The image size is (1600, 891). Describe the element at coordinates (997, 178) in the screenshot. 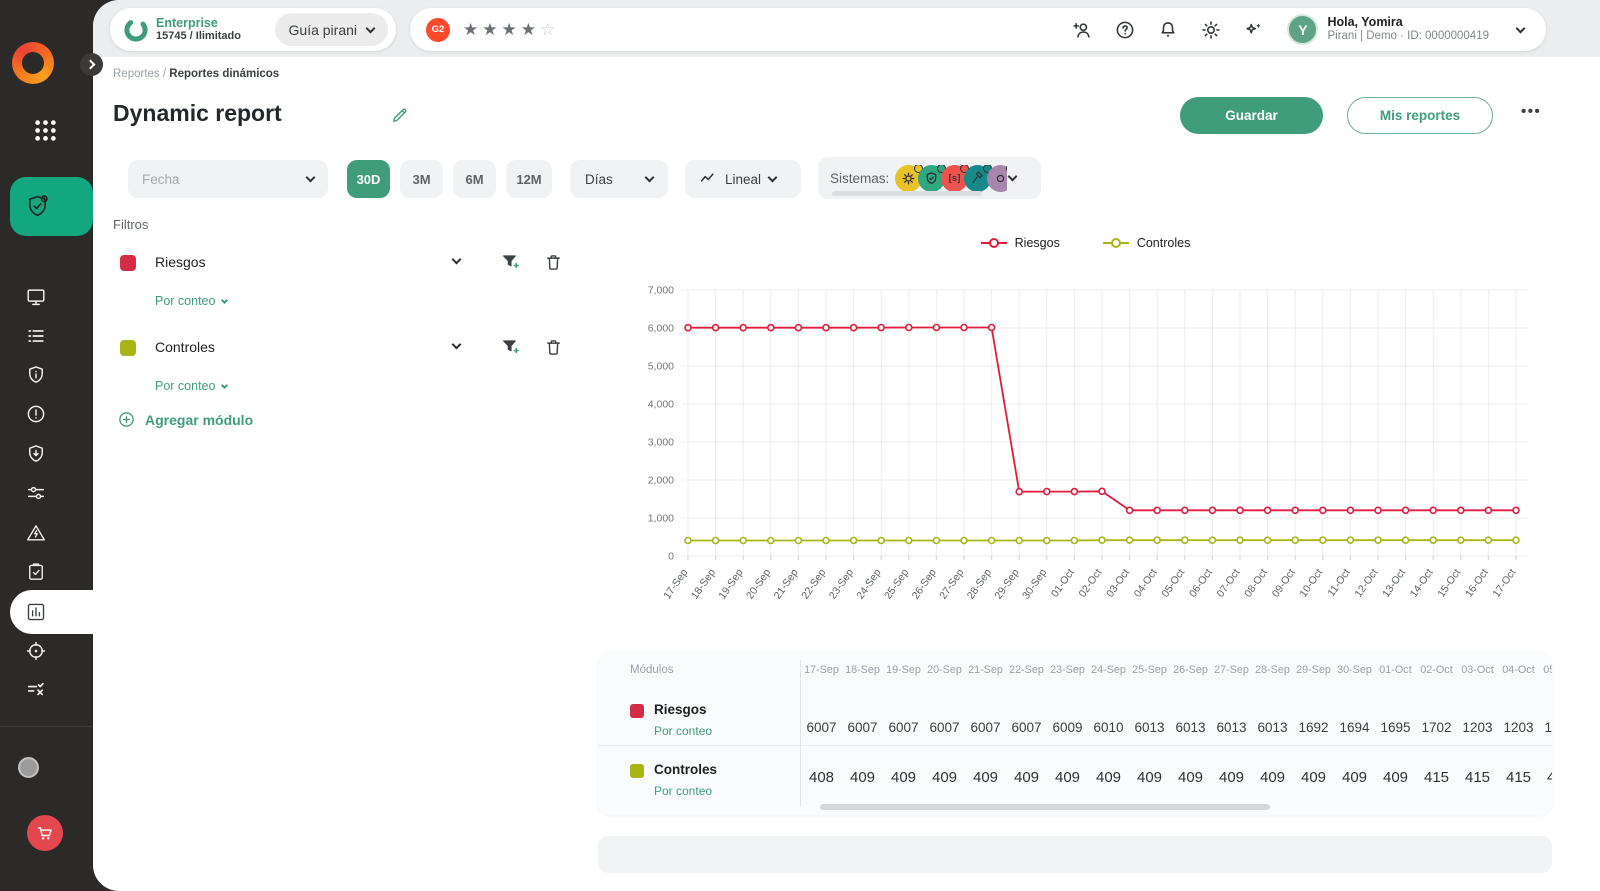

I see `extra-system-icon` at that location.